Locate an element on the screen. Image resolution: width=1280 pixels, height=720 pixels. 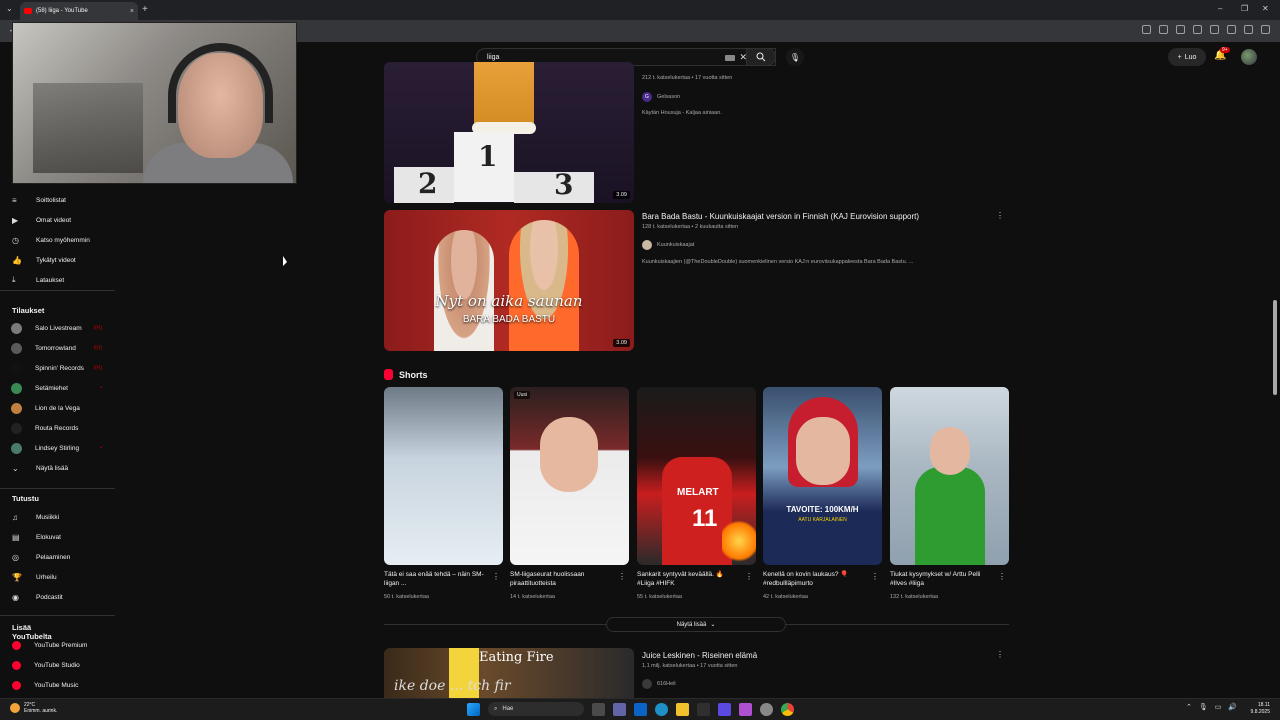
short-views: 55 t. katselukertaa is located at coordinates (659, 597).